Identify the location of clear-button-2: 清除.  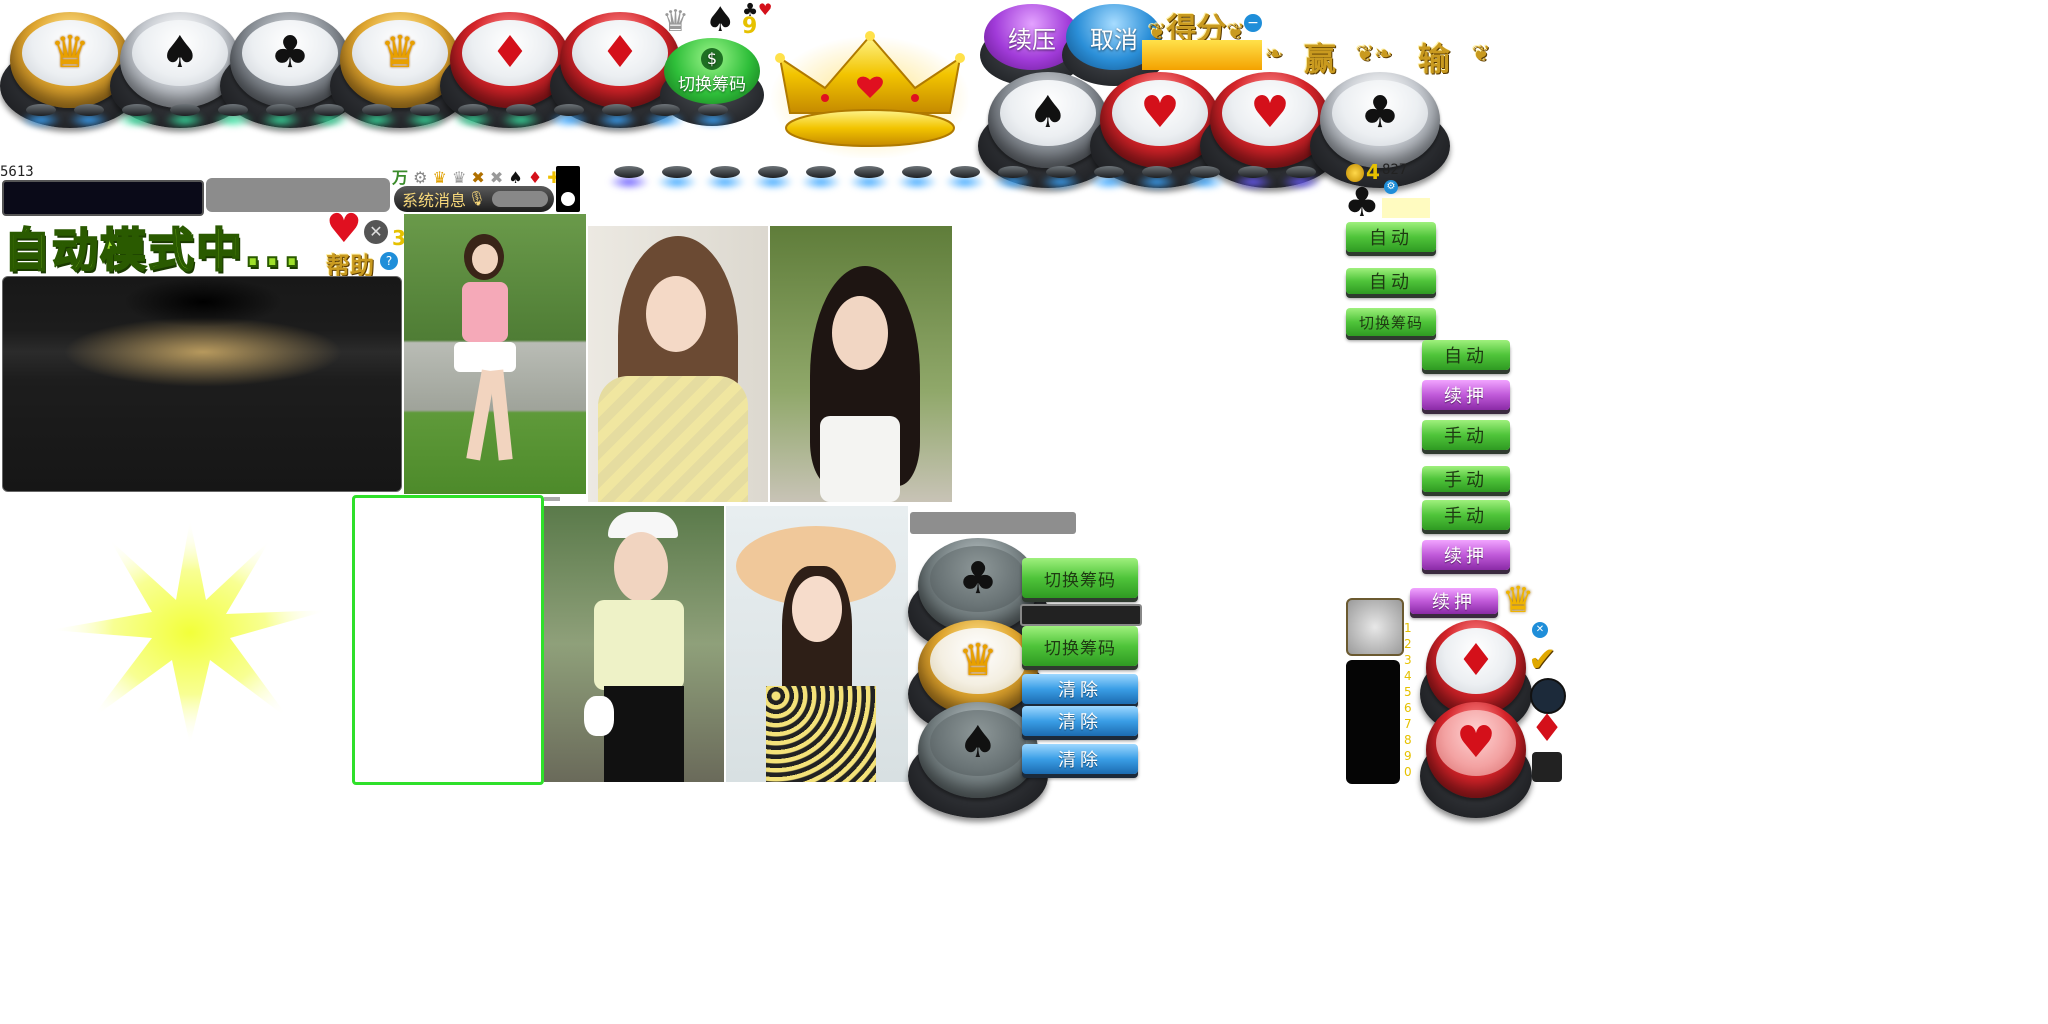
(1080, 721).